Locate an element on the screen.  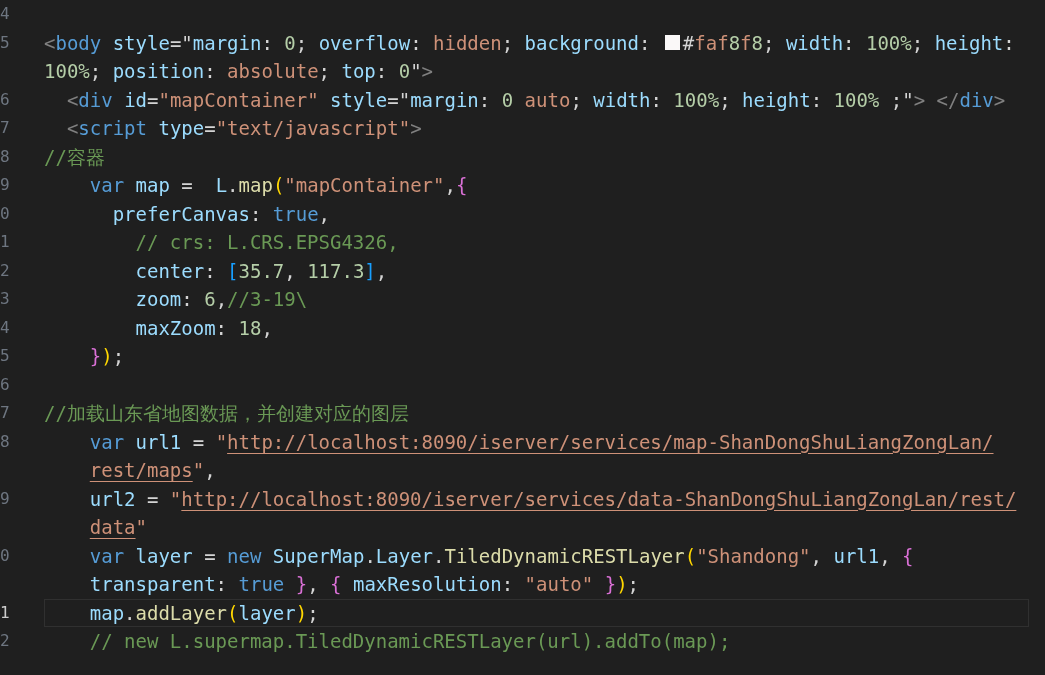
code-line: map.addLayer(layer); is located at coordinates (203, 613).